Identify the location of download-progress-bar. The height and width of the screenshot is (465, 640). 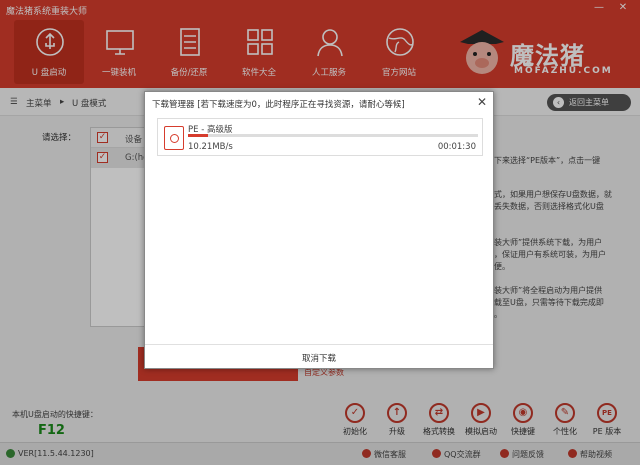
(333, 135).